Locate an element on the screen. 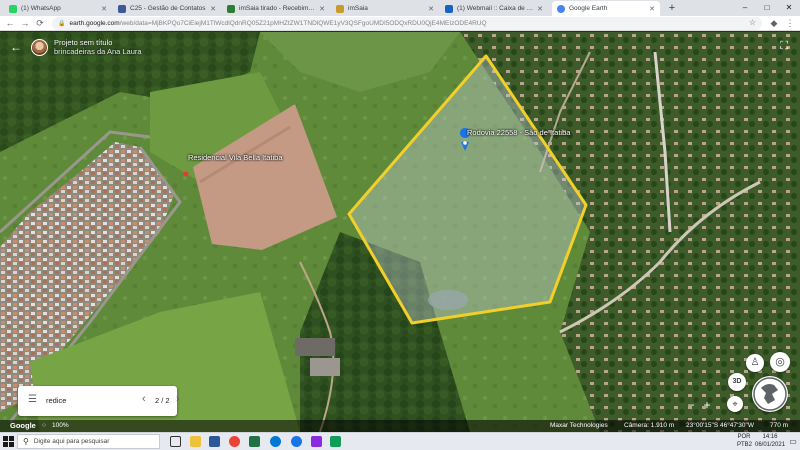 This screenshot has width=800, height=450. clock-time: 14:16 is located at coordinates (770, 437).